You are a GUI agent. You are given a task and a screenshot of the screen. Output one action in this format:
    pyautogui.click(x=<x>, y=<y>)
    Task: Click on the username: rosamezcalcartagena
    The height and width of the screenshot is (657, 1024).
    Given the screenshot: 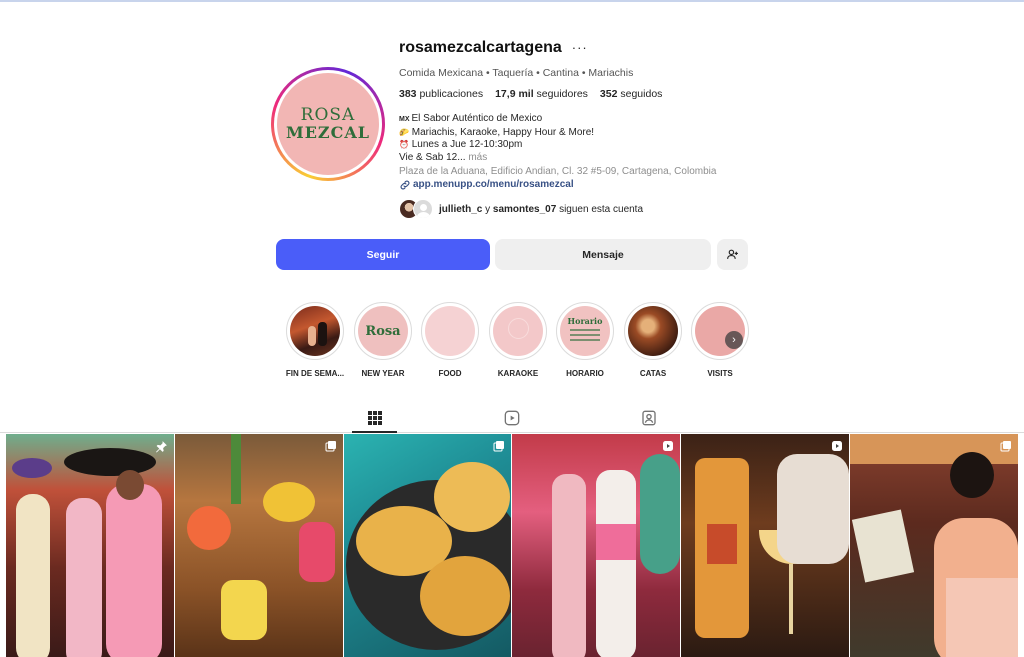 What is the action you would take?
    pyautogui.click(x=480, y=47)
    